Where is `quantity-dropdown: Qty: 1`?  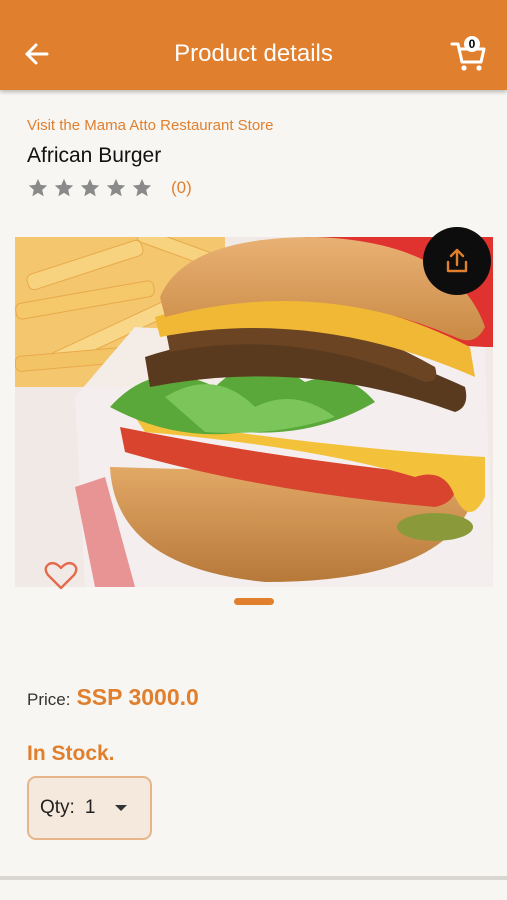
quantity-dropdown: Qty: 1 is located at coordinates (89, 808).